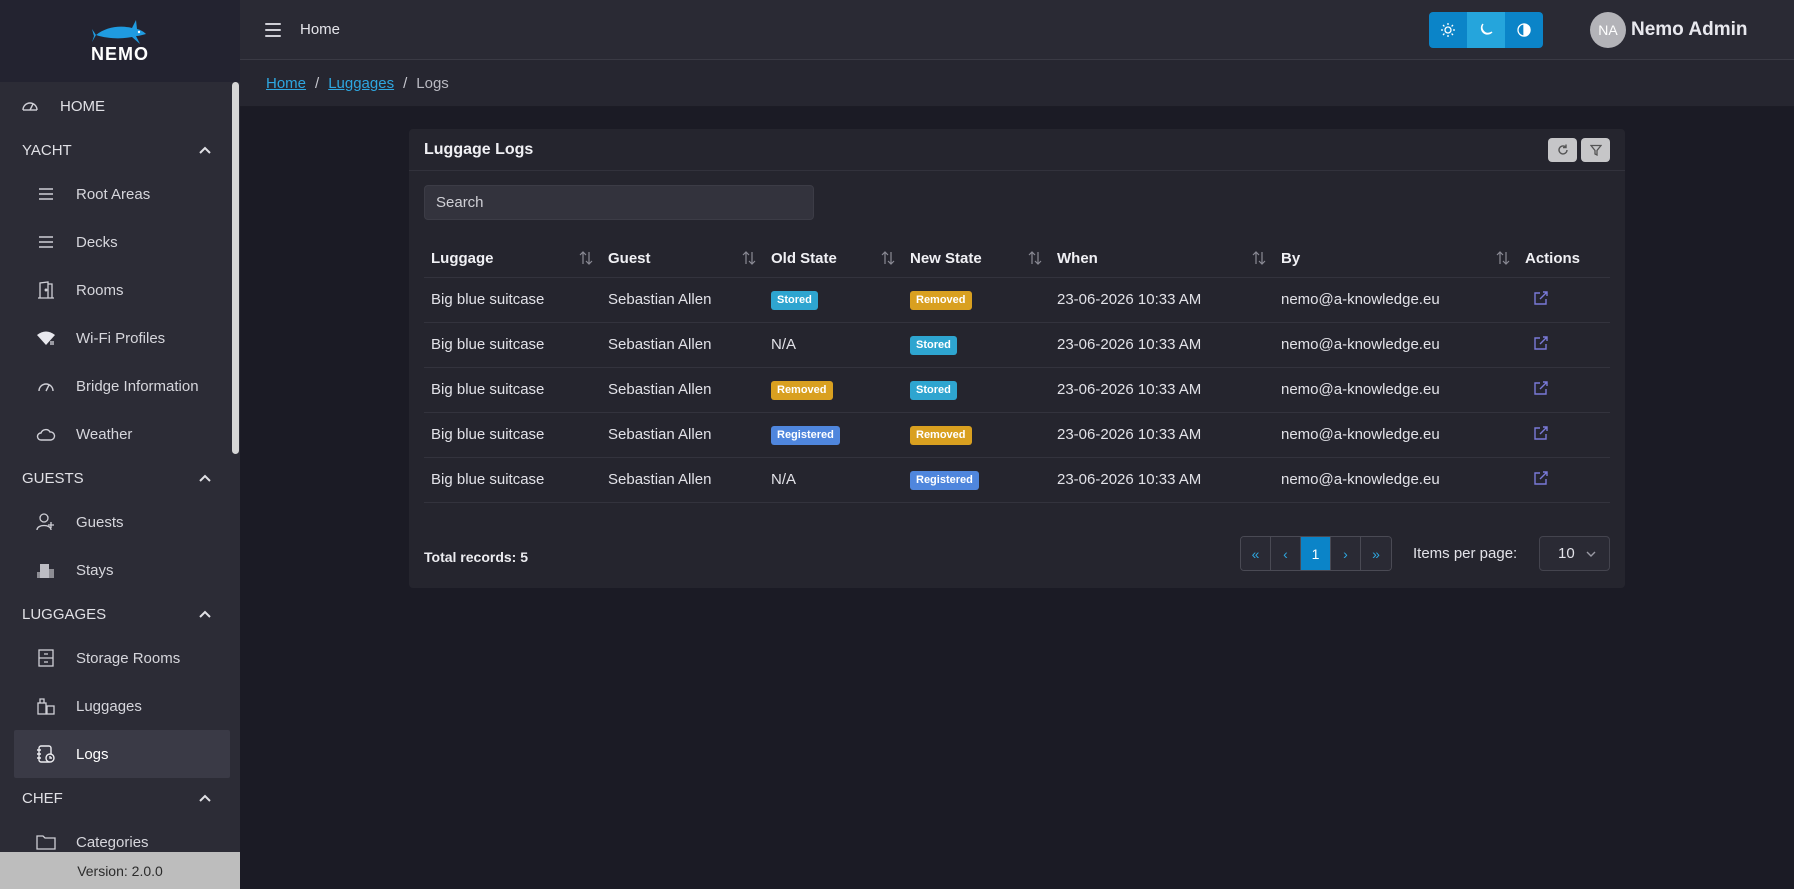  I want to click on column-header-old-state: Old State, so click(833, 259).